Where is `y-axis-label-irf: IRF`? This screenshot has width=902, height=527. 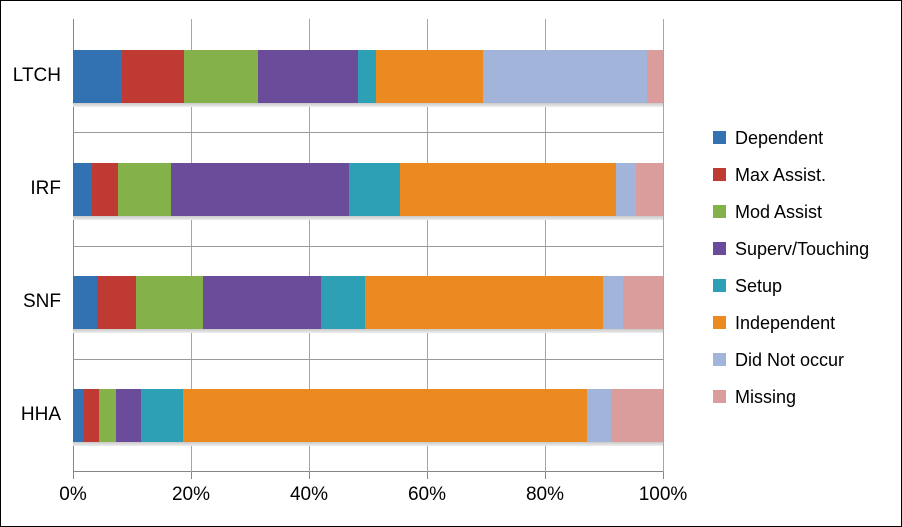
y-axis-label-irf: IRF is located at coordinates (45, 188).